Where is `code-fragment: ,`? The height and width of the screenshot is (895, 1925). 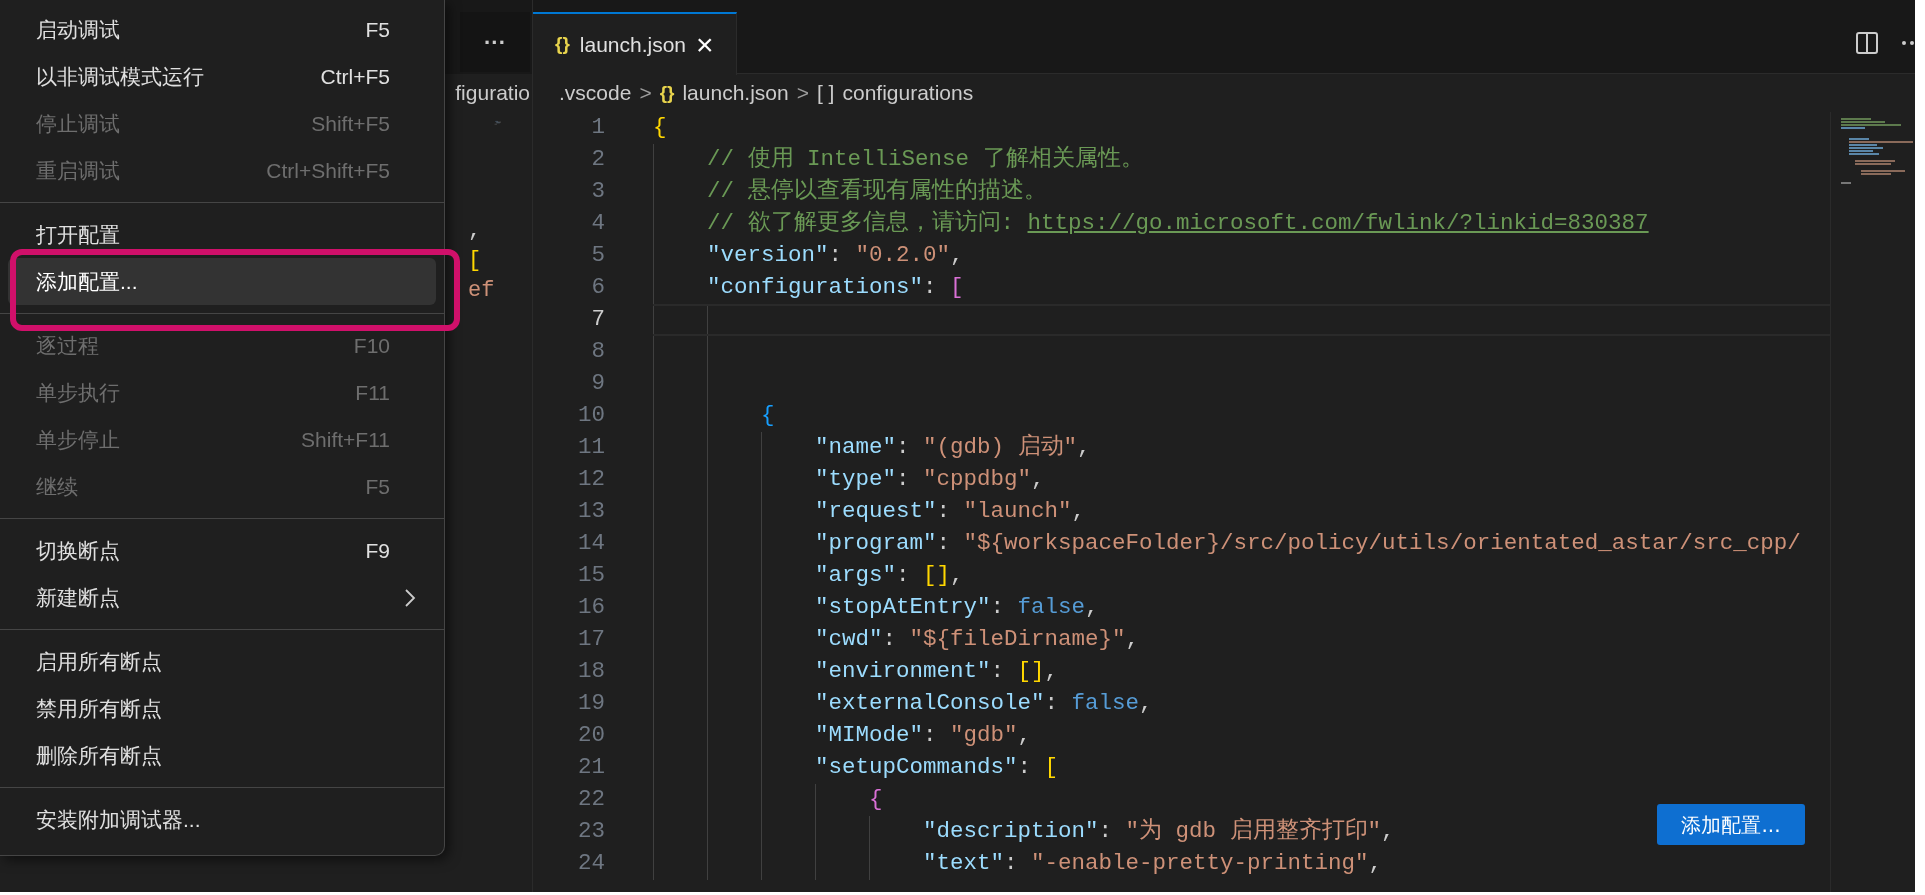
code-fragment: , is located at coordinates (475, 231).